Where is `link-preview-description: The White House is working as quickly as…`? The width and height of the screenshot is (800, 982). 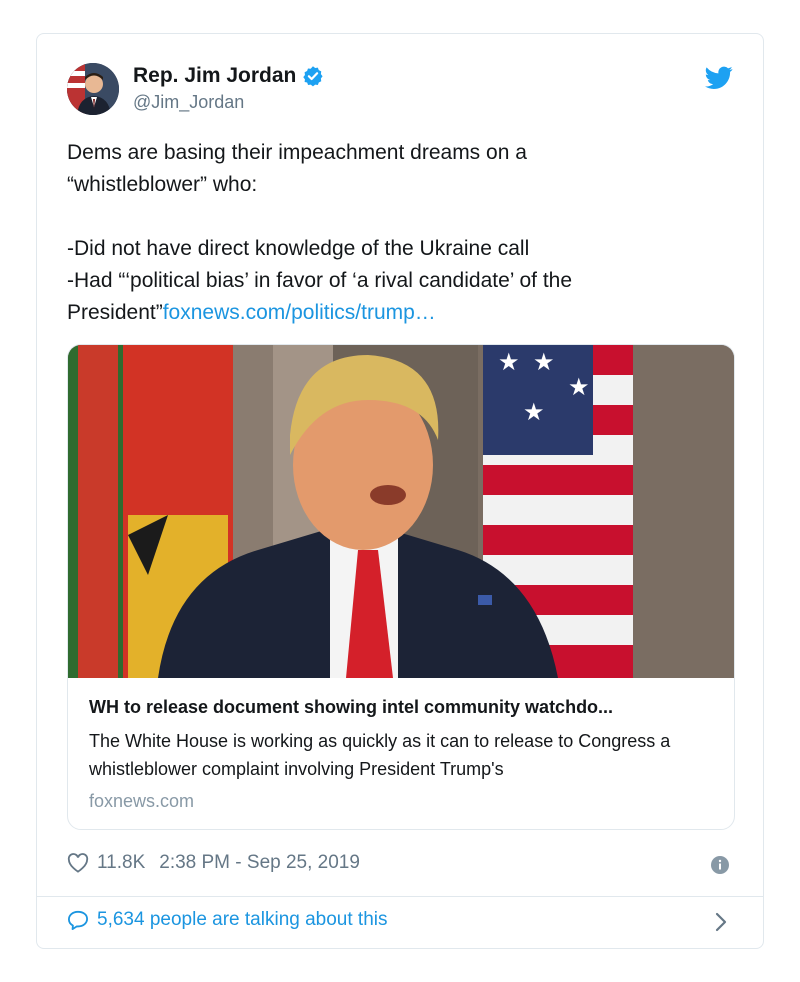 link-preview-description: The White House is working as quickly as… is located at coordinates (380, 755).